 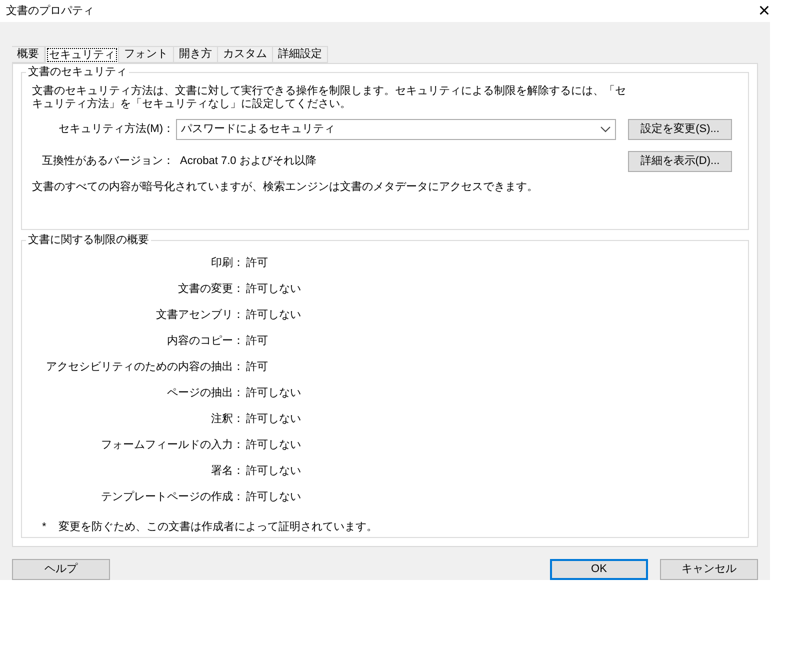 I want to click on security-method-dropdown: パスワードによるセキュリティ, so click(x=396, y=129).